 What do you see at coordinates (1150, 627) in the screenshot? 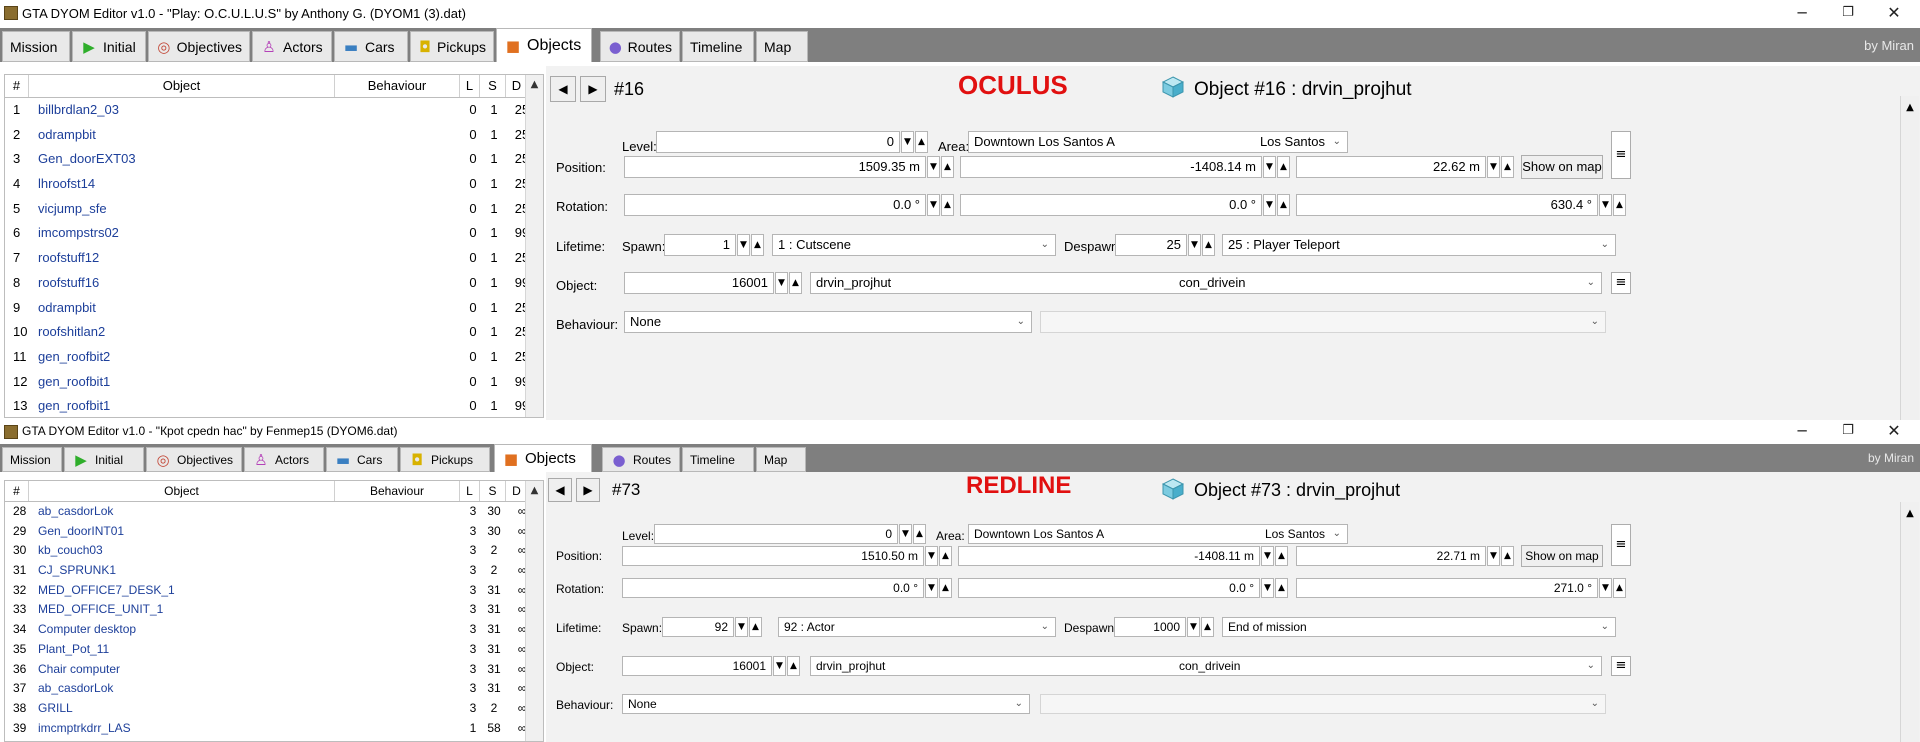
I see `despawn-field: 1000` at bounding box center [1150, 627].